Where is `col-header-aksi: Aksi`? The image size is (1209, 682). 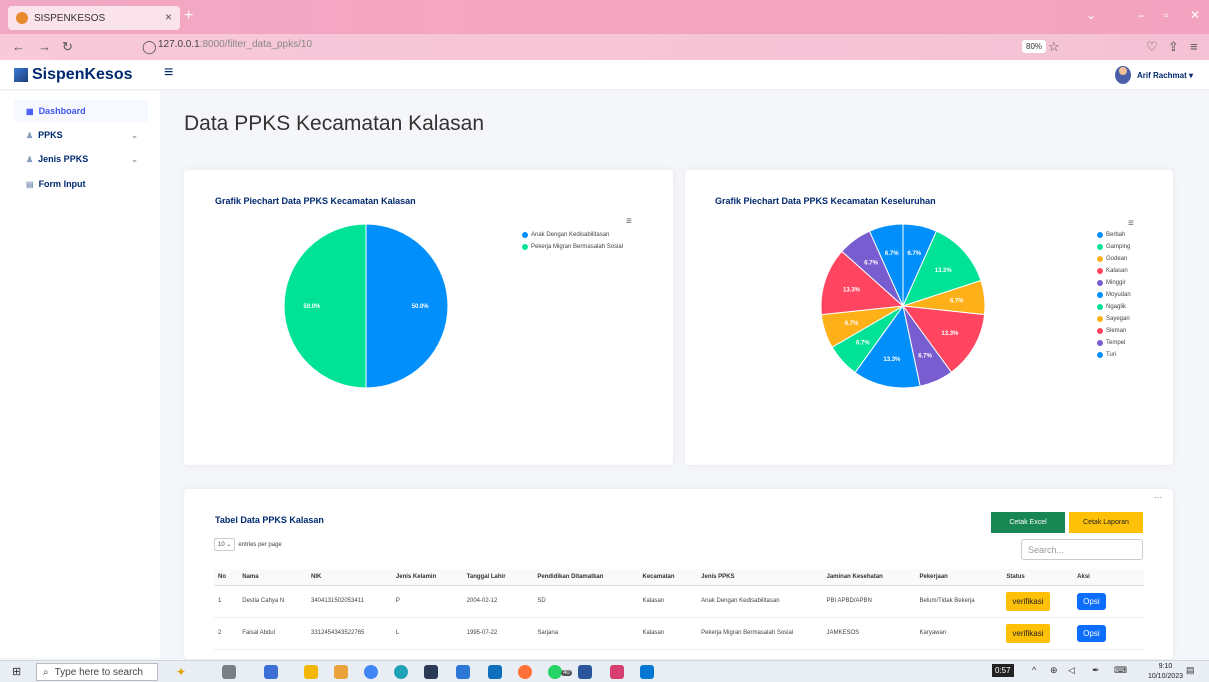 col-header-aksi: Aksi is located at coordinates (1108, 577).